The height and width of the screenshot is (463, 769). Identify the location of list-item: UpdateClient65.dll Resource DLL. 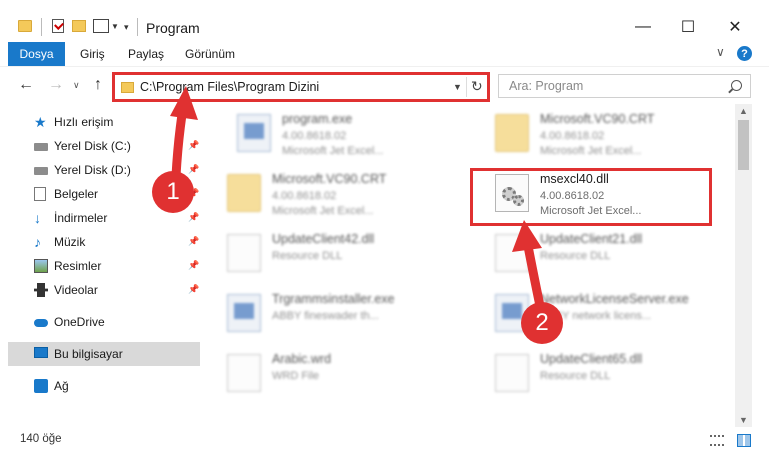
(595, 374).